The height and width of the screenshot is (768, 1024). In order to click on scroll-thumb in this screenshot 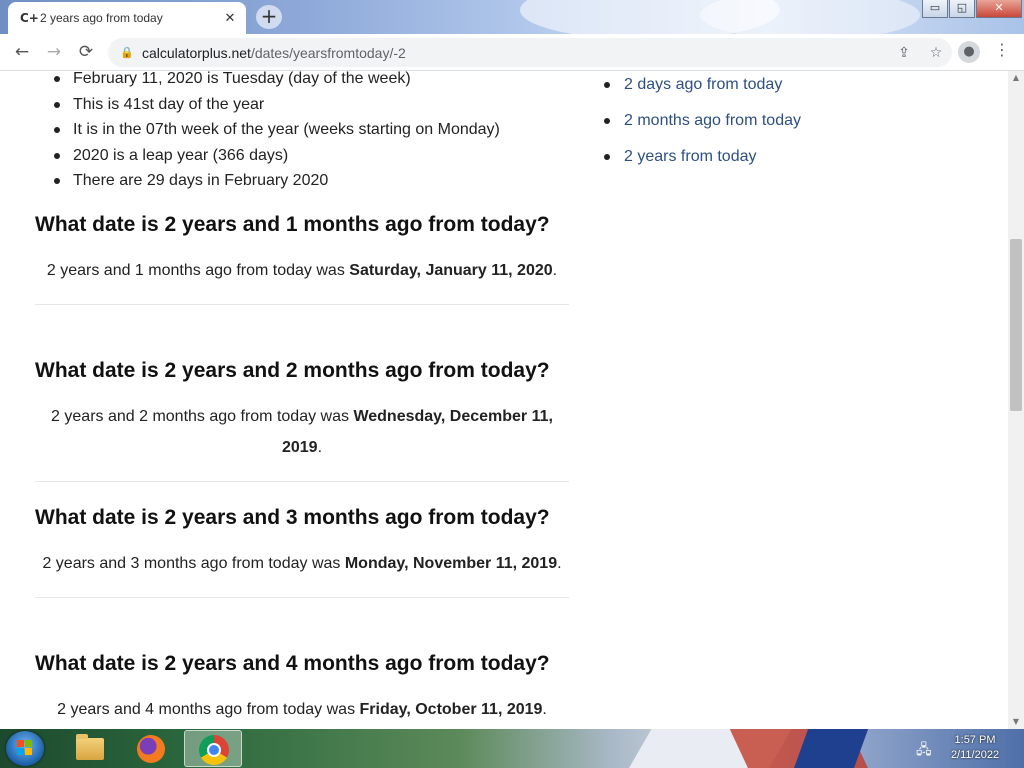, I will do `click(1016, 325)`.